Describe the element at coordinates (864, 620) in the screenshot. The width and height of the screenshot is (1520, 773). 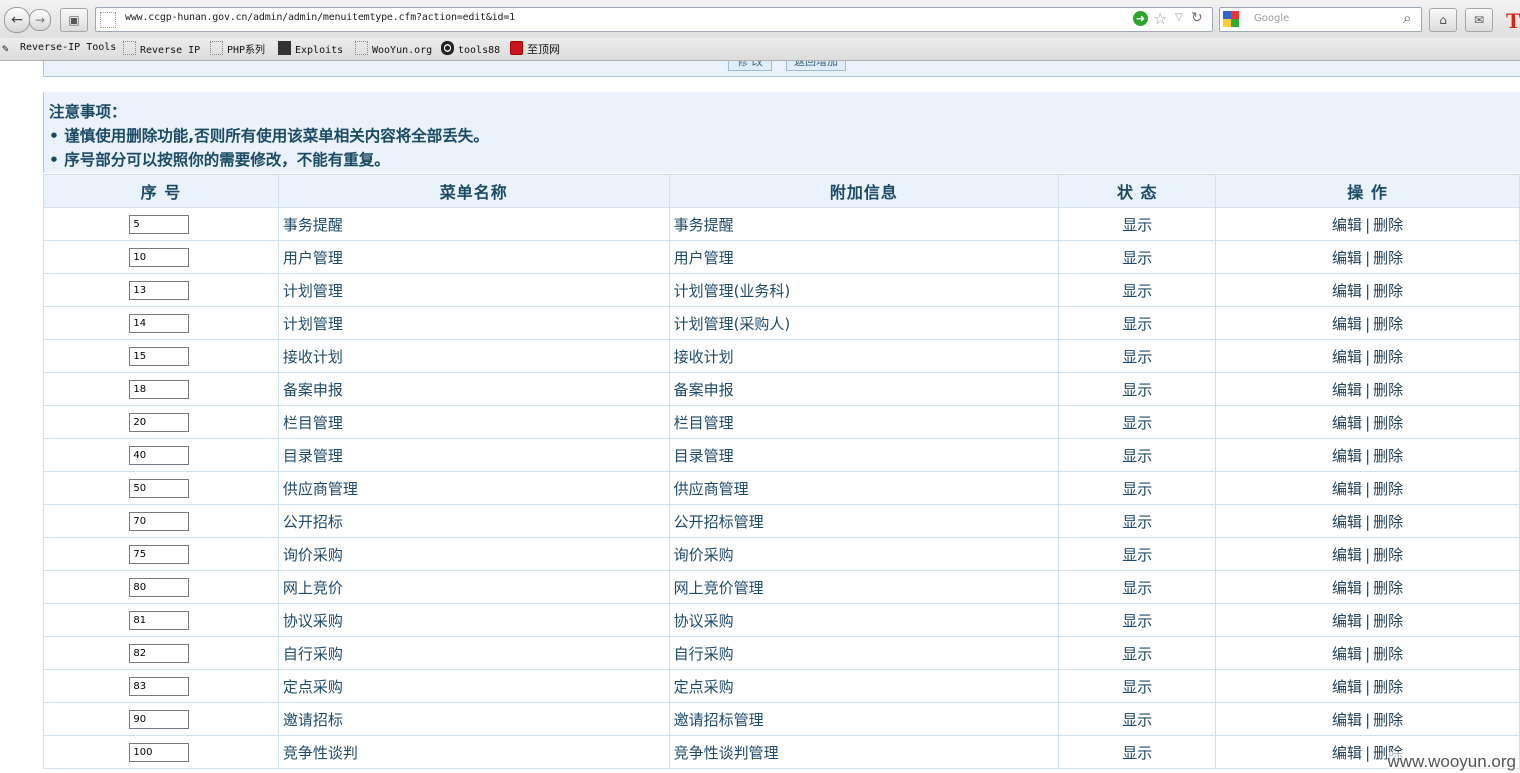
I see `extra-info-cell: 协议采购` at that location.